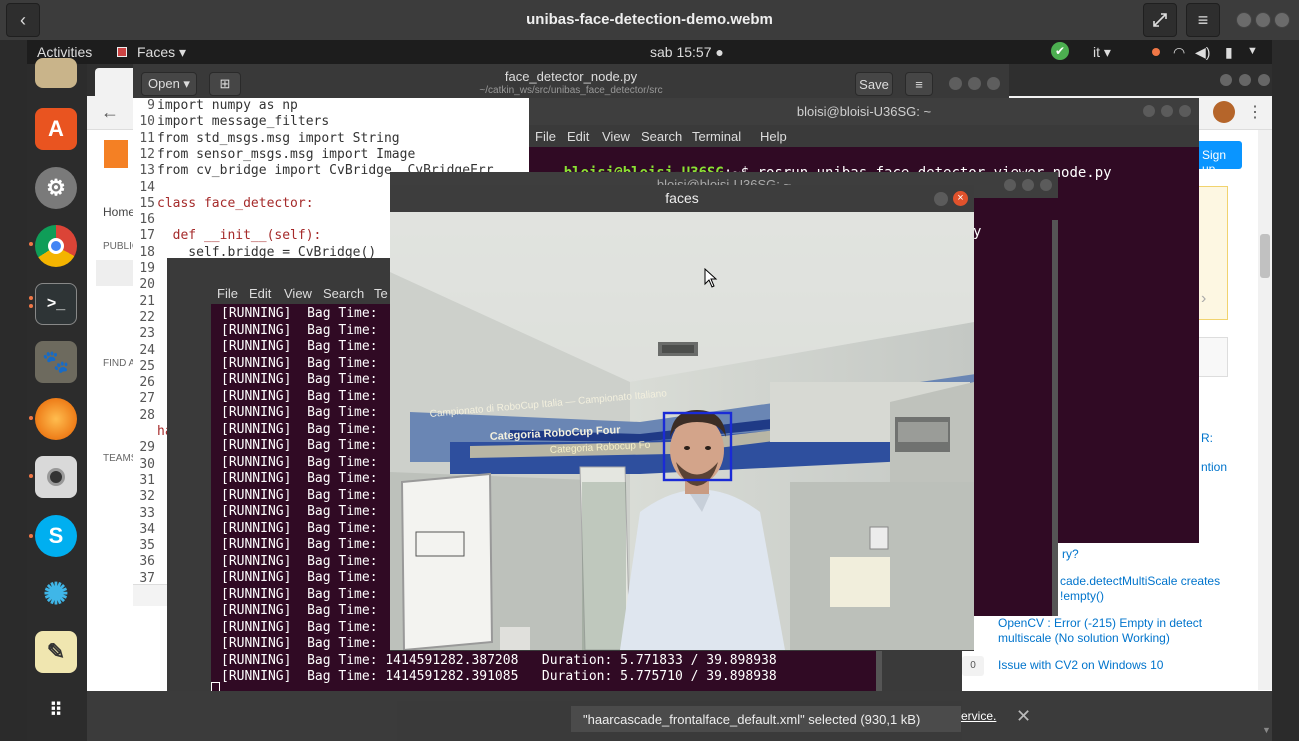  What do you see at coordinates (122, 52) in the screenshot?
I see `app-icon` at bounding box center [122, 52].